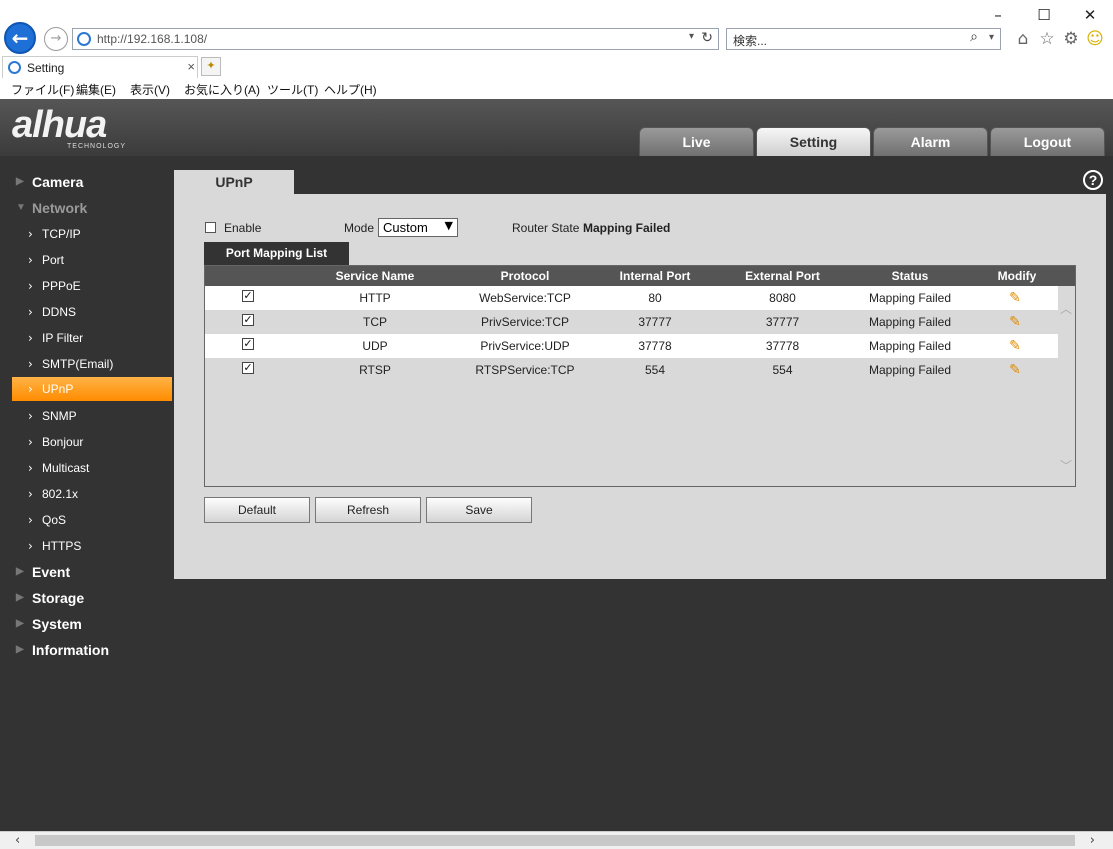 This screenshot has width=1113, height=849. What do you see at coordinates (42, 89) in the screenshot?
I see `menu-file: ファイル(F)` at bounding box center [42, 89].